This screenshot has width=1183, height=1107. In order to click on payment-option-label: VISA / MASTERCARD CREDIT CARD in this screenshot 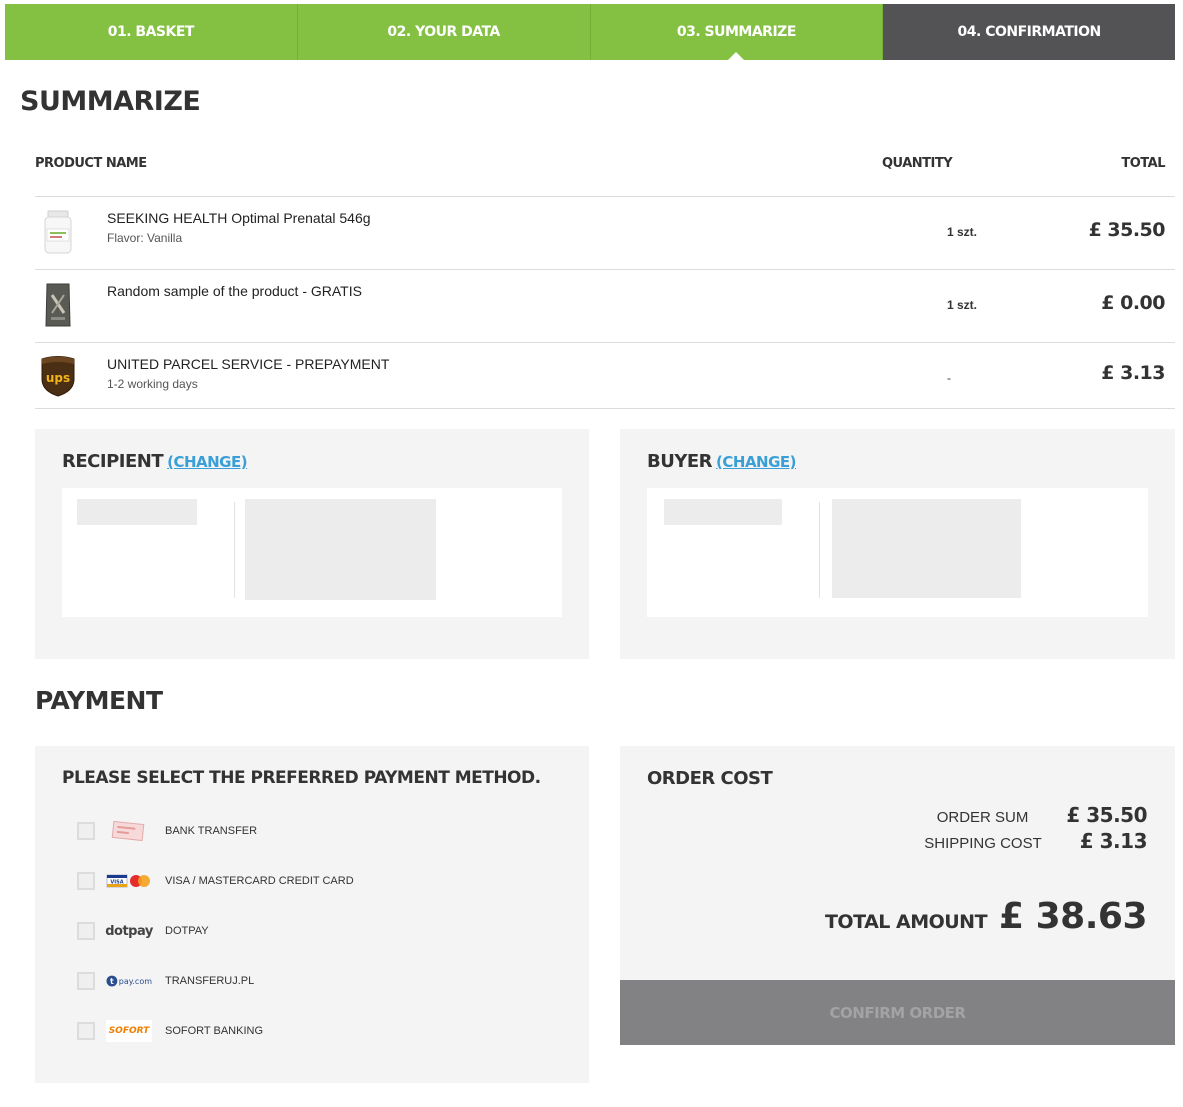, I will do `click(259, 881)`.